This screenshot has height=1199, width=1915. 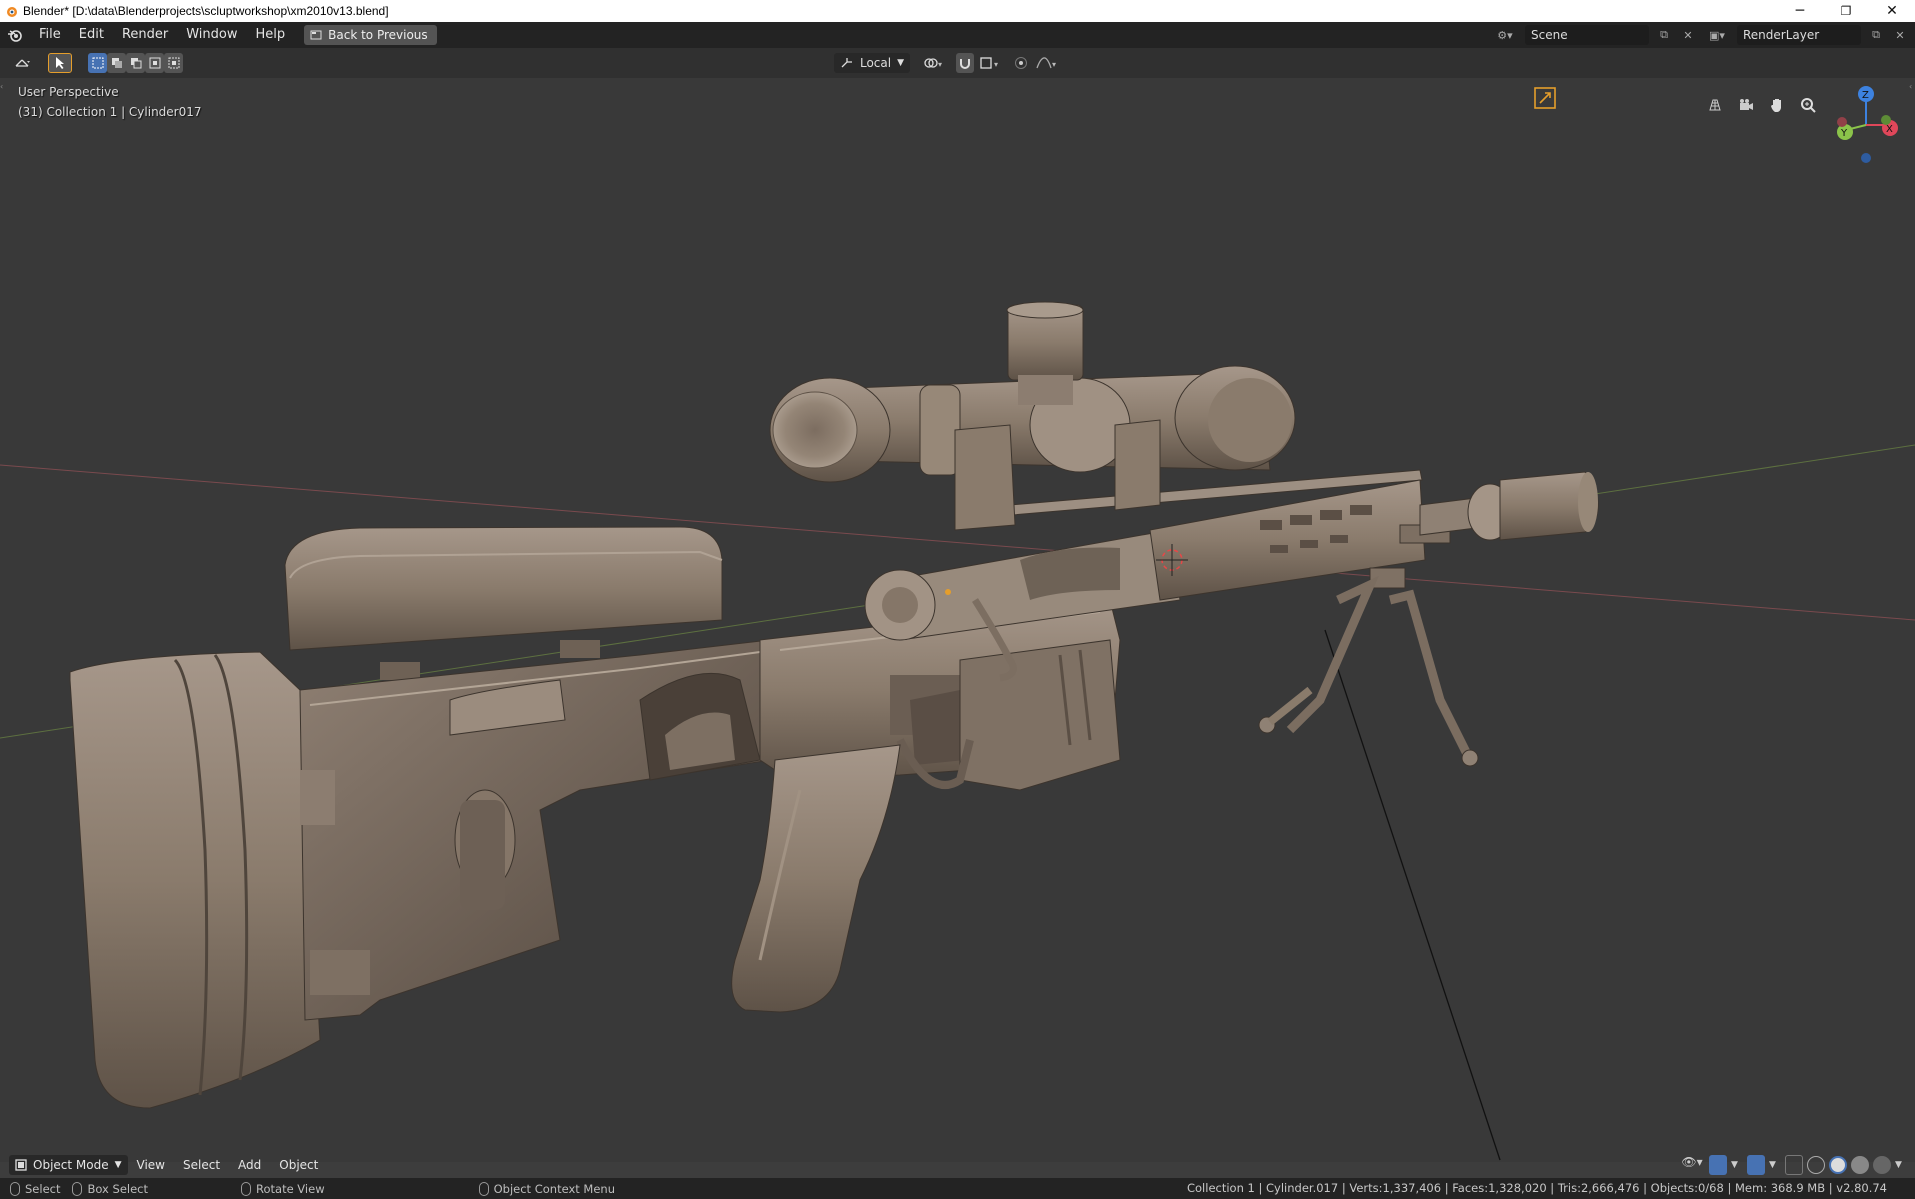 I want to click on shading-wireframe-icon, so click(x=1816, y=1165).